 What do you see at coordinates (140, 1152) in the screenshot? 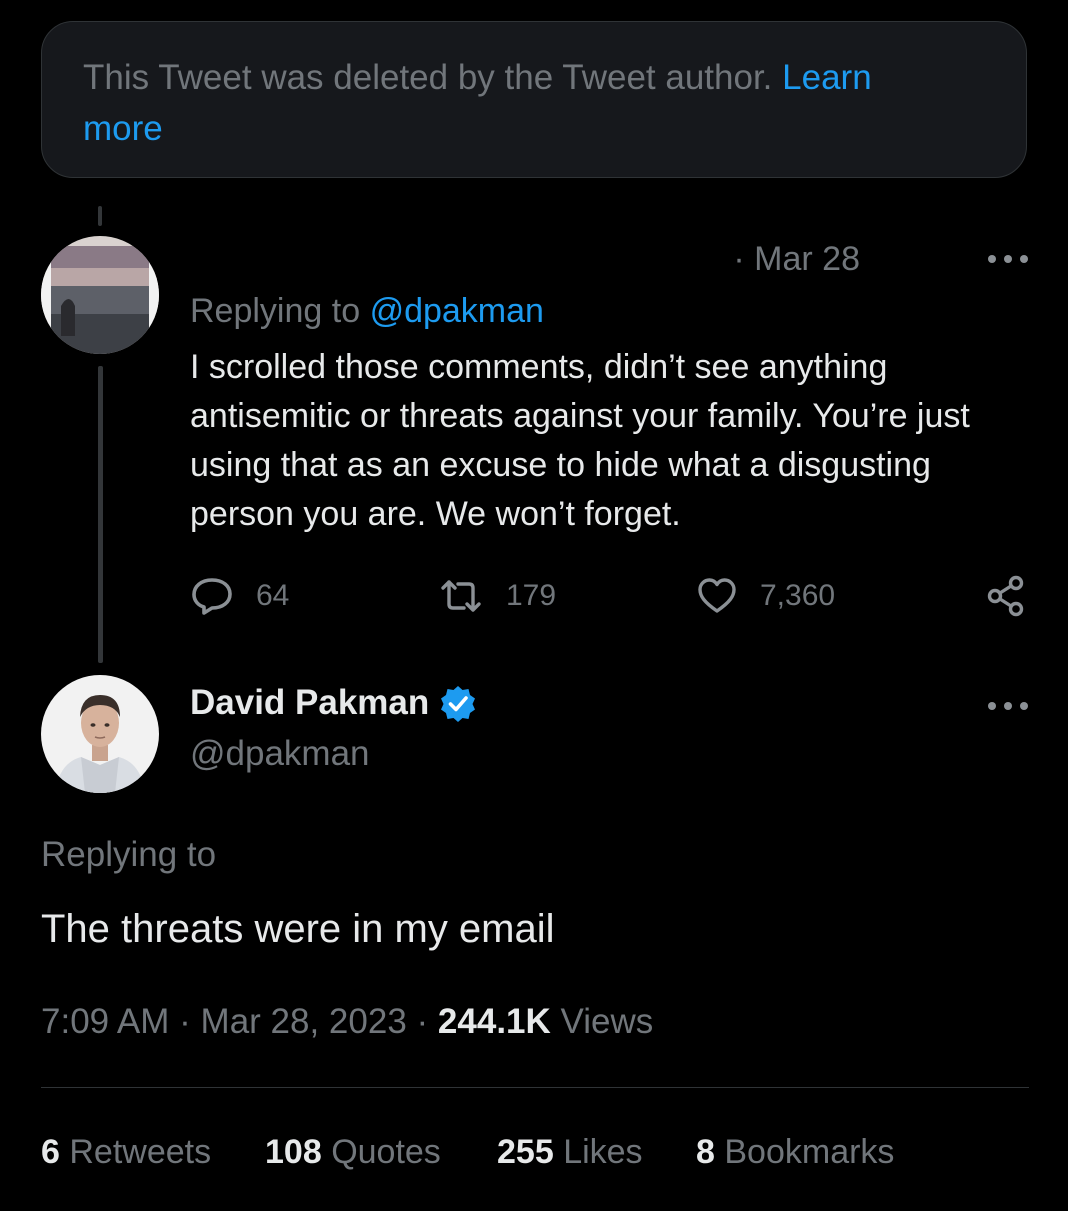
I see `retweets-label: Retweets` at bounding box center [140, 1152].